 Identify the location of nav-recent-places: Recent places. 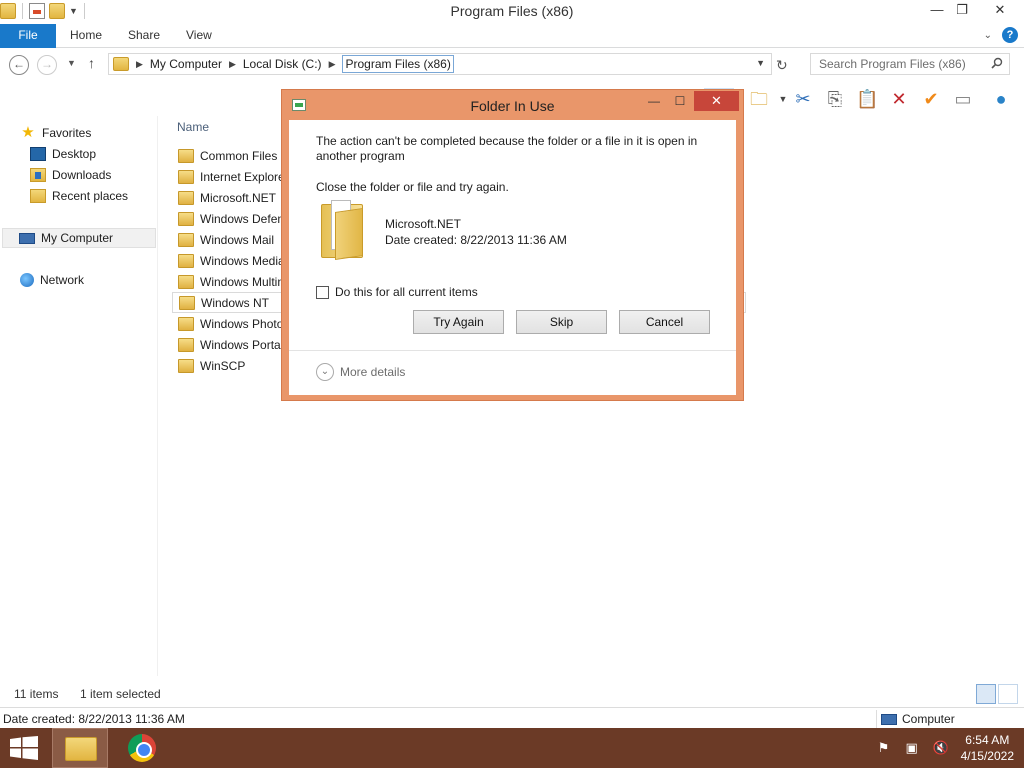
(79, 196).